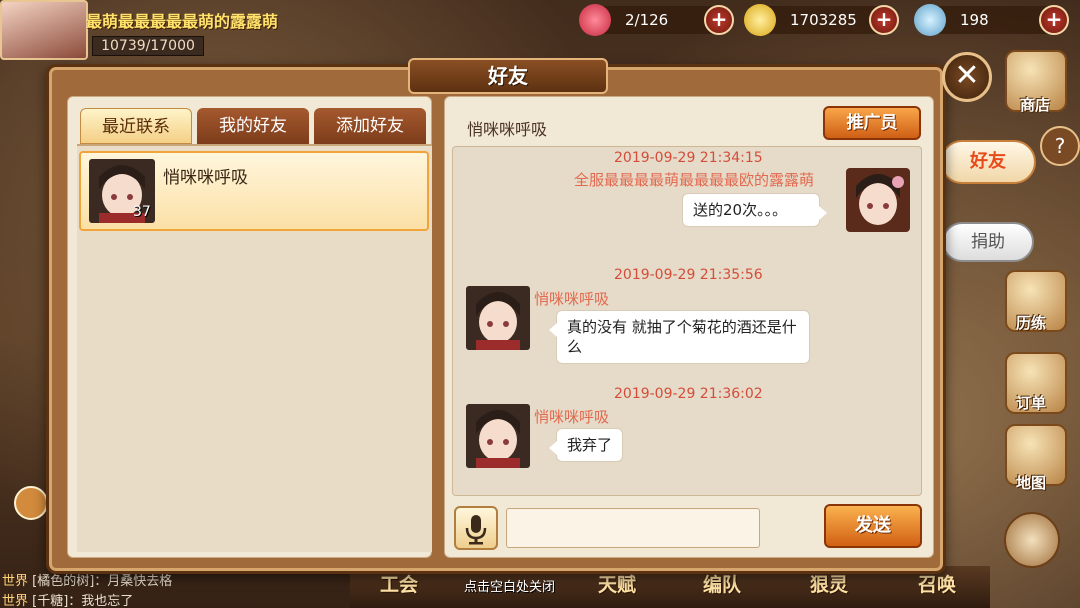 Image resolution: width=1080 pixels, height=608 pixels. What do you see at coordinates (688, 275) in the screenshot?
I see `message-timestamp: 2019-09-29 21:35:56` at bounding box center [688, 275].